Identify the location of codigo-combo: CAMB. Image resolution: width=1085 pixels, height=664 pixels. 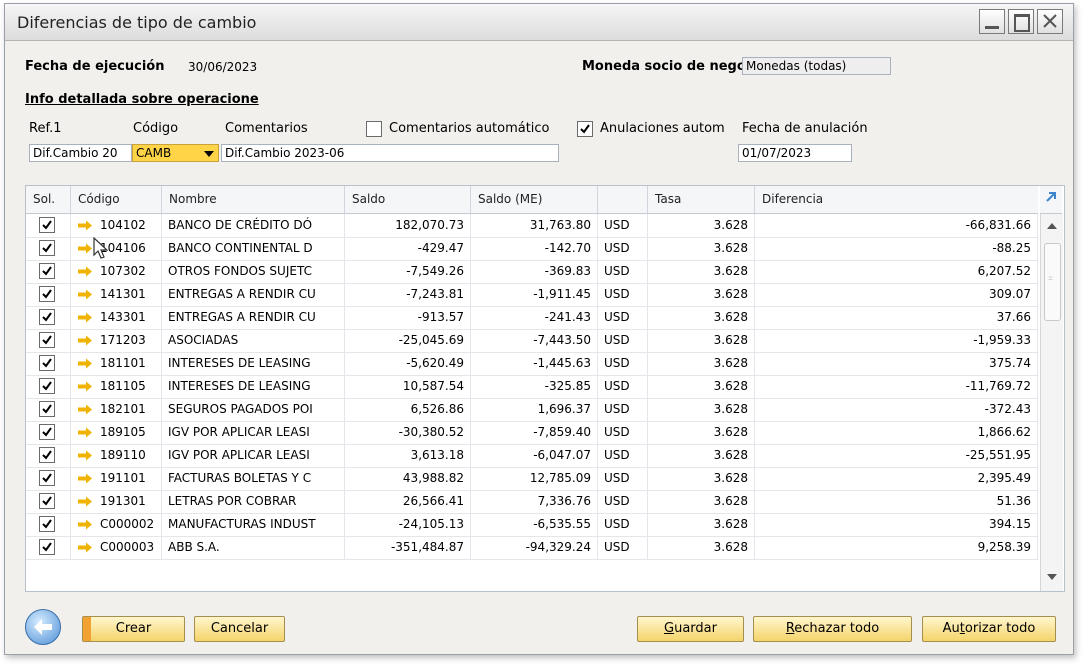
(175, 153).